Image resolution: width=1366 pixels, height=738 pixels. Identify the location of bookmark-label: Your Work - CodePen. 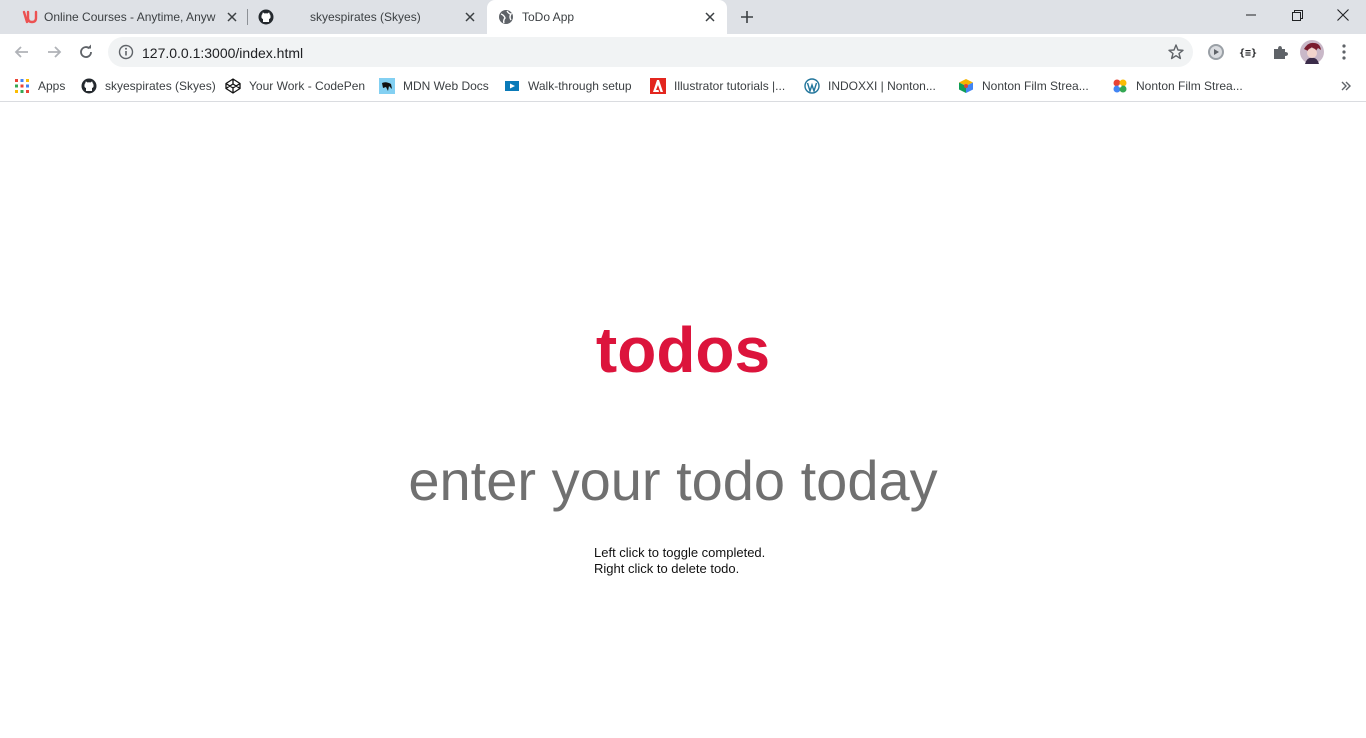
(307, 86).